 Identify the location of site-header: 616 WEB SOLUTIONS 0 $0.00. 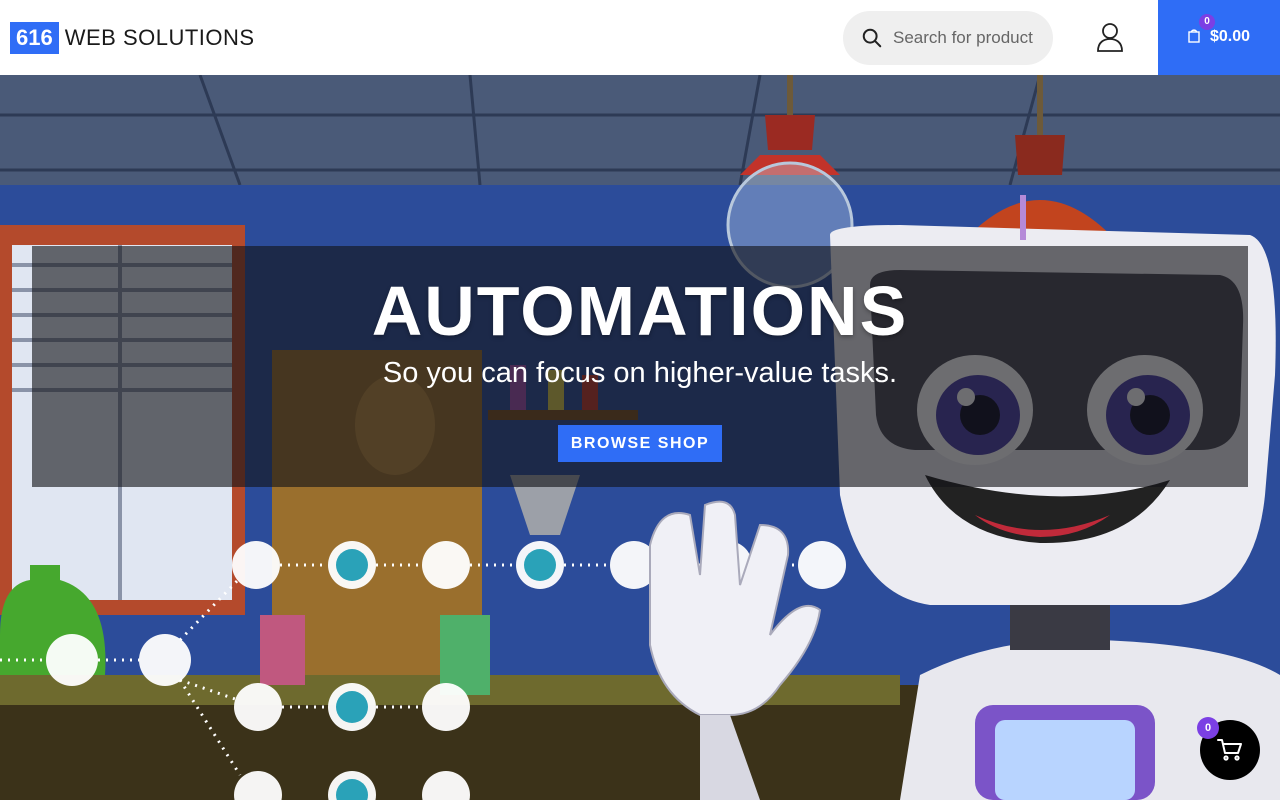
(640, 37).